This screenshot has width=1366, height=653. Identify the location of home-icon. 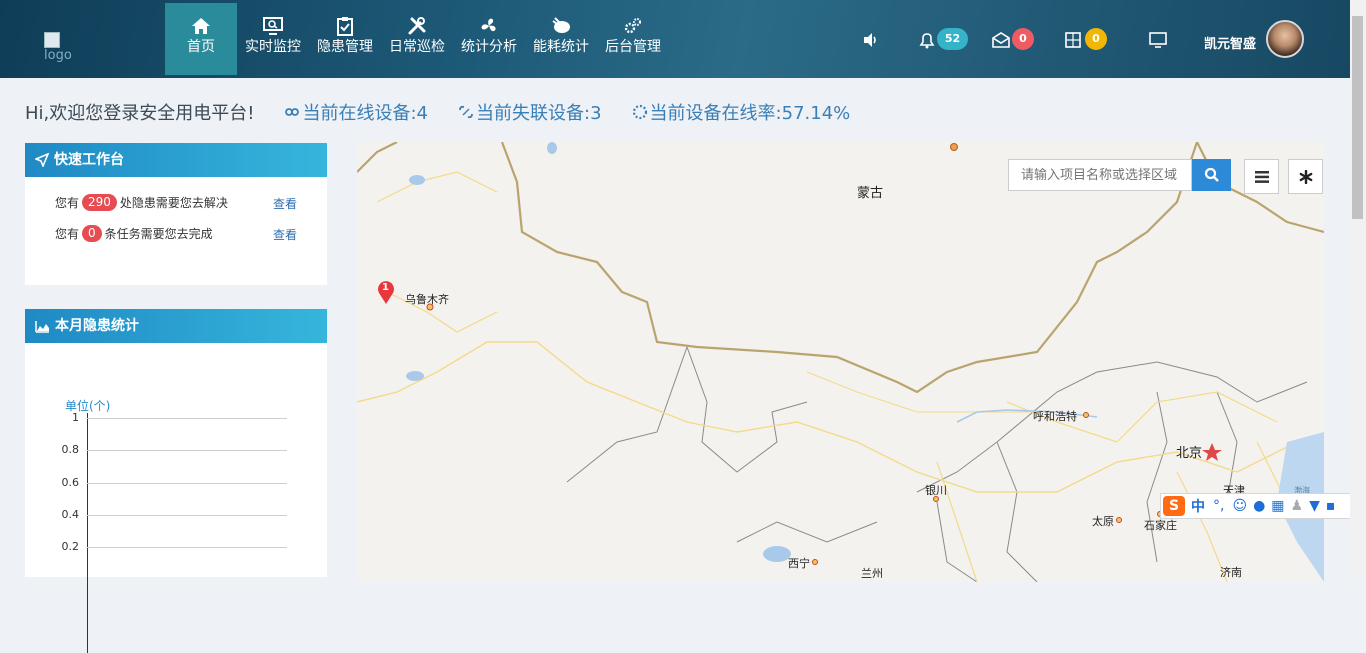
(201, 26).